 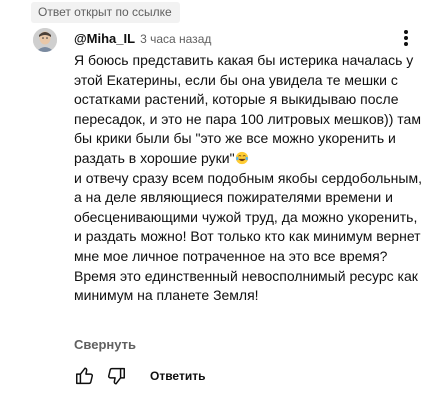 I want to click on reply-button: Ответить, so click(x=177, y=376).